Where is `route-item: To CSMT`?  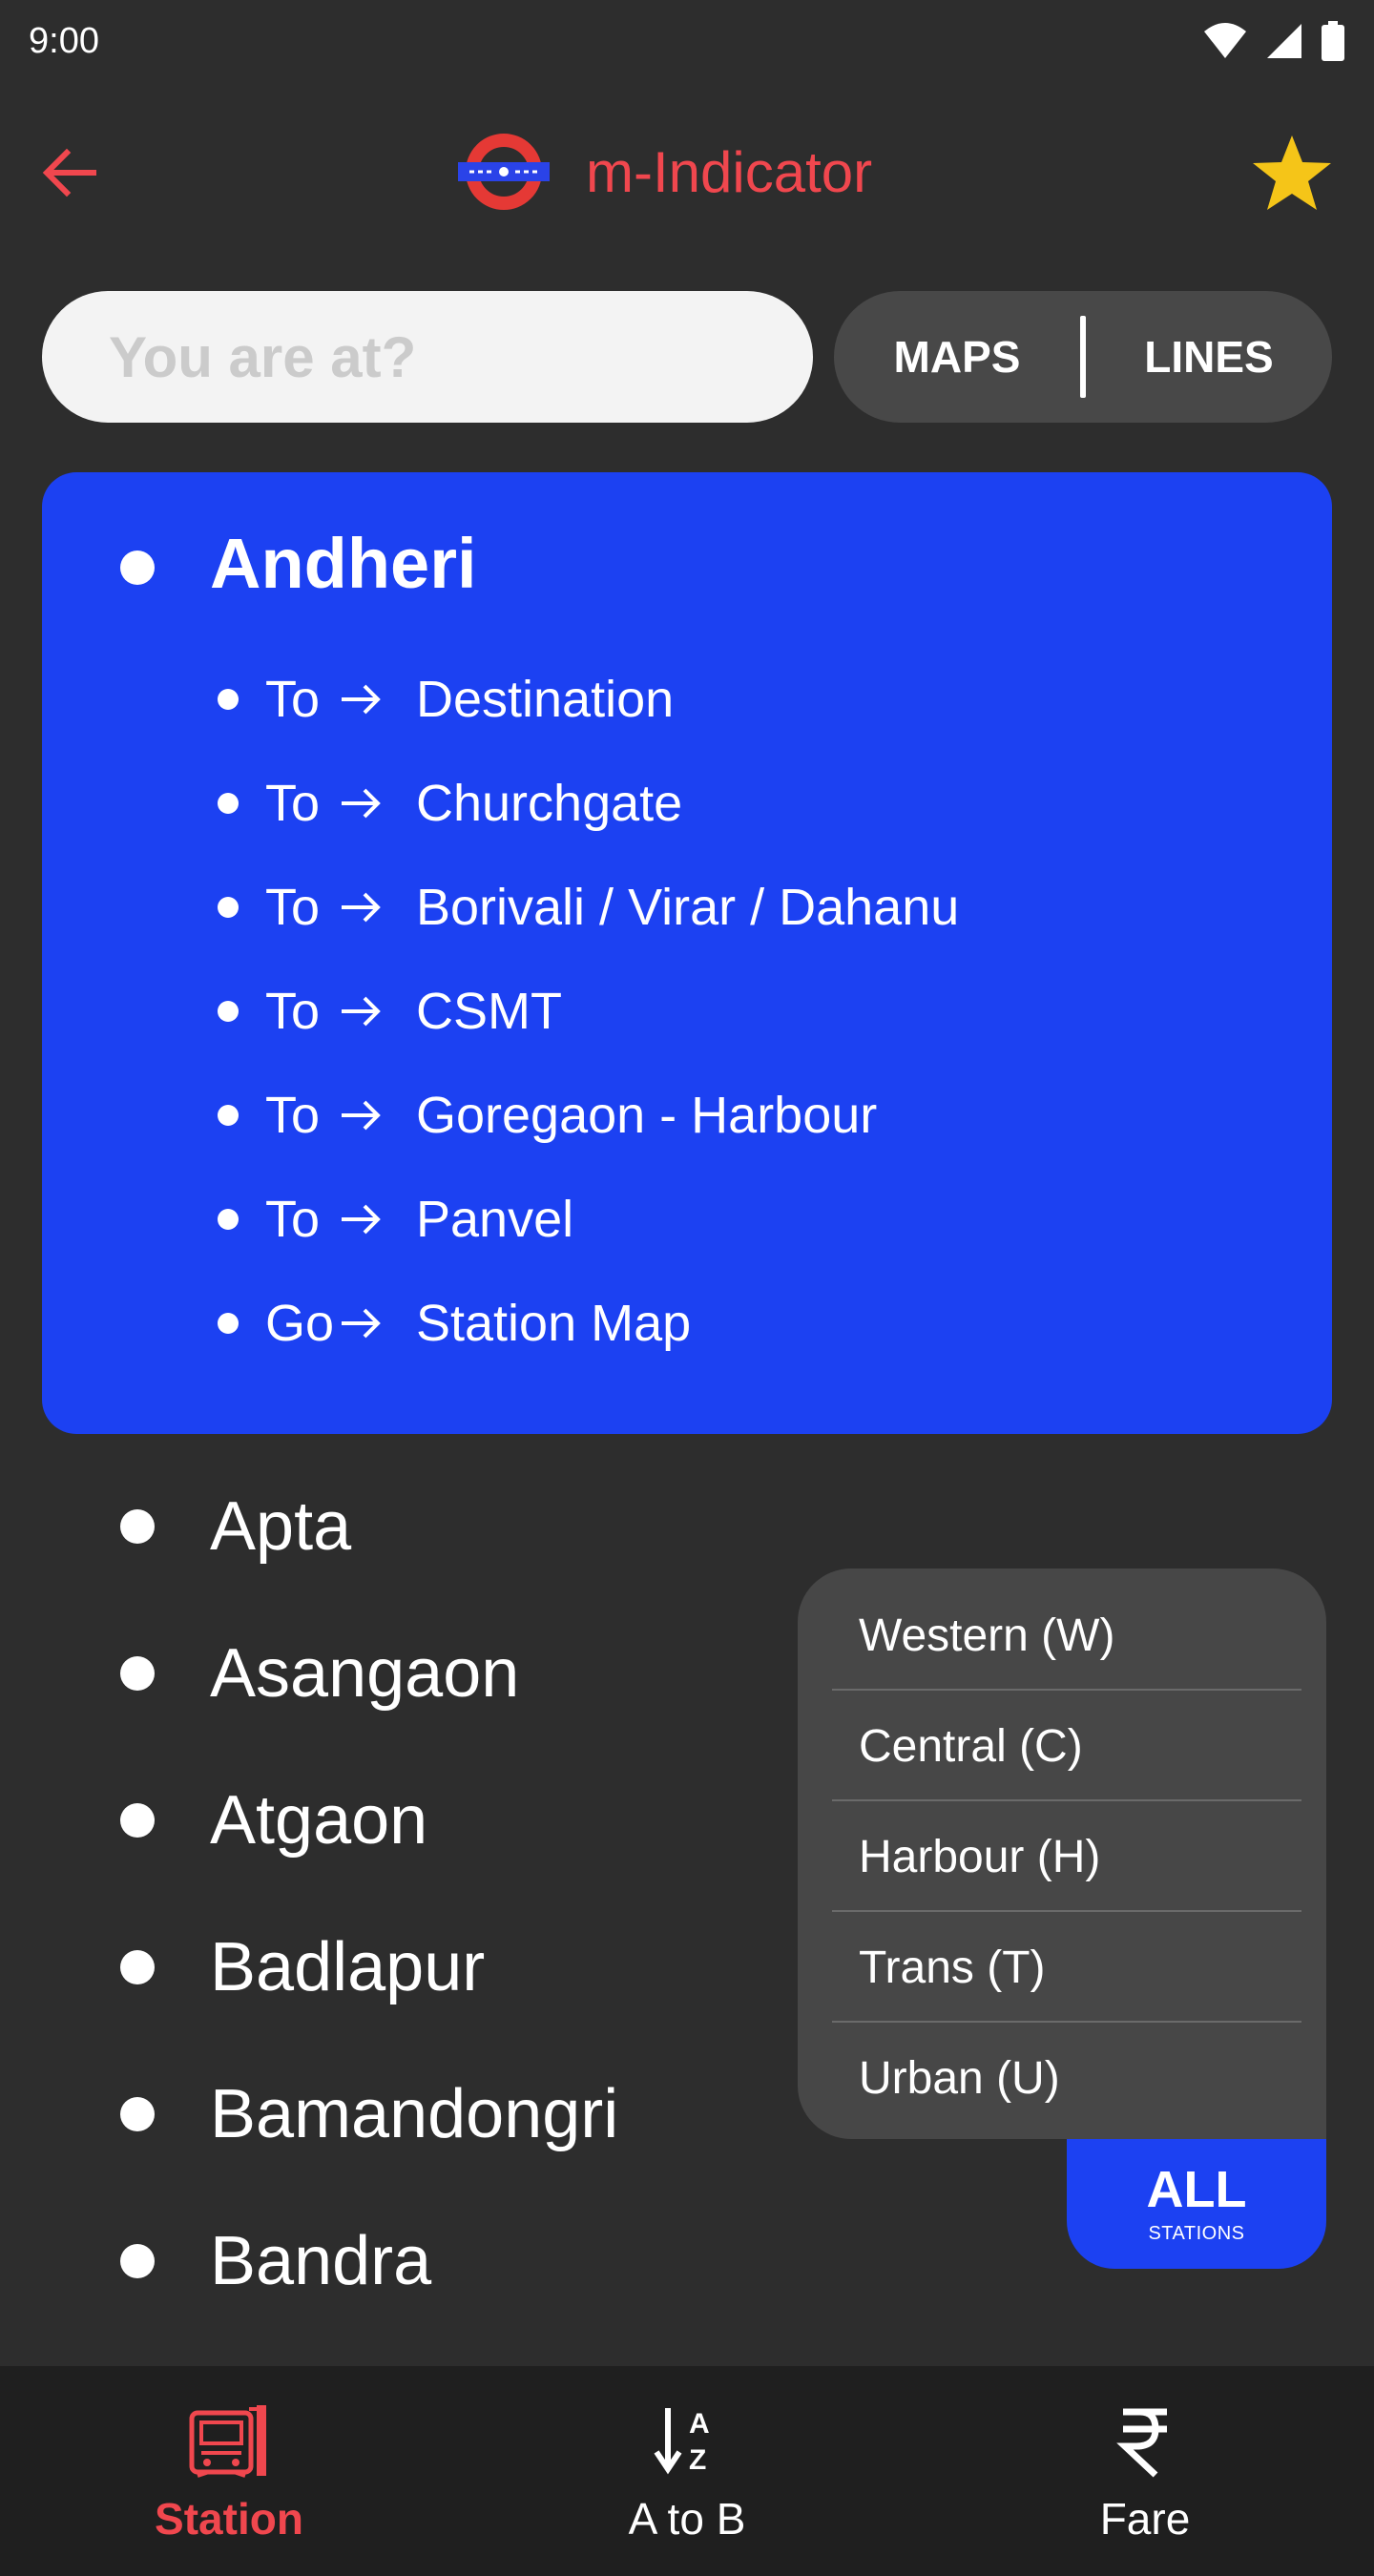 route-item: To CSMT is located at coordinates (390, 1011).